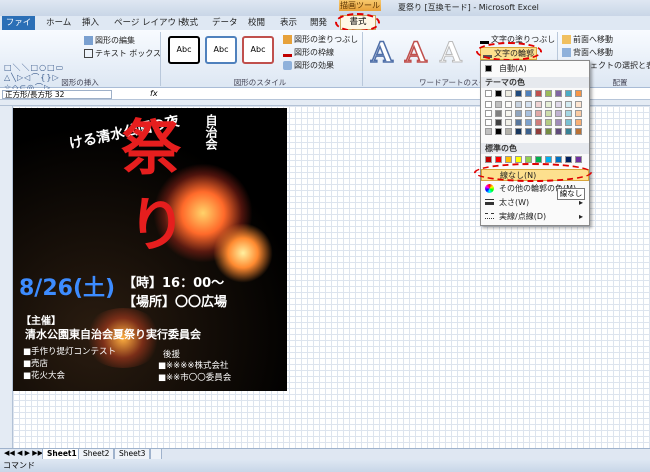  What do you see at coordinates (489, 188) in the screenshot?
I see `color-wheel-icon` at bounding box center [489, 188].